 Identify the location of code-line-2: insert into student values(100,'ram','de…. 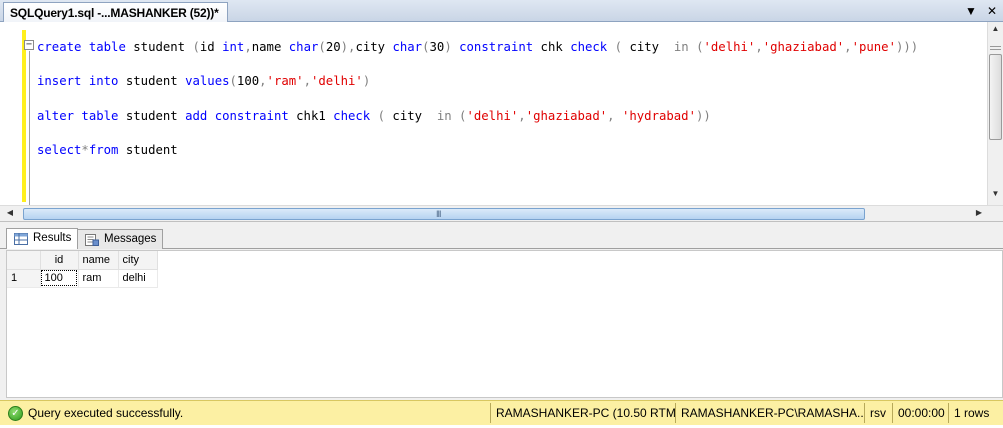
(203, 81).